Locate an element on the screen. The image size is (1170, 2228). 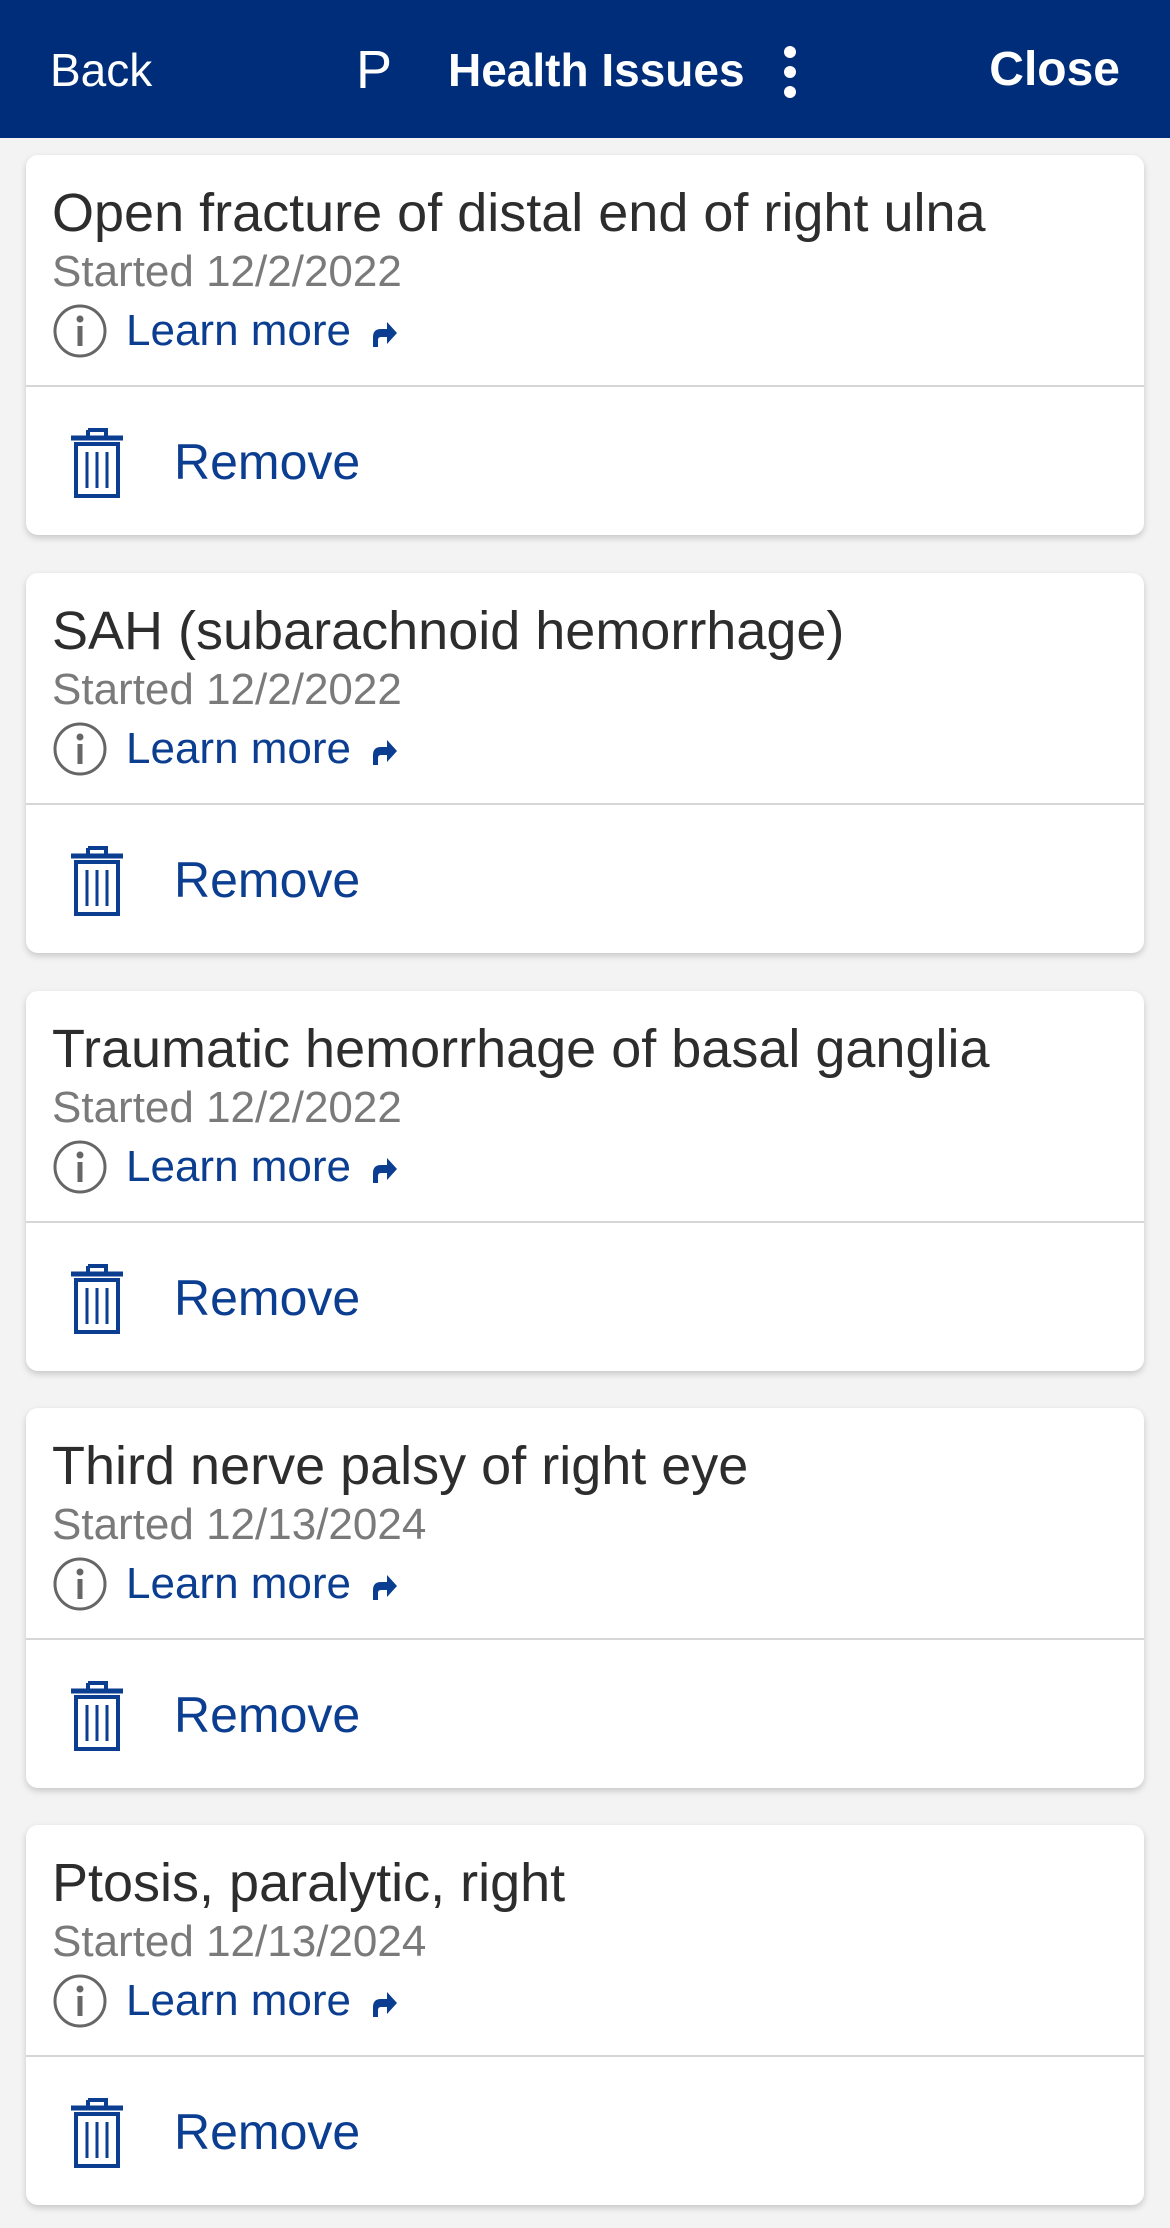
issue-title: Traumatic hemorrhage of basal ganglia is located at coordinates (521, 1049).